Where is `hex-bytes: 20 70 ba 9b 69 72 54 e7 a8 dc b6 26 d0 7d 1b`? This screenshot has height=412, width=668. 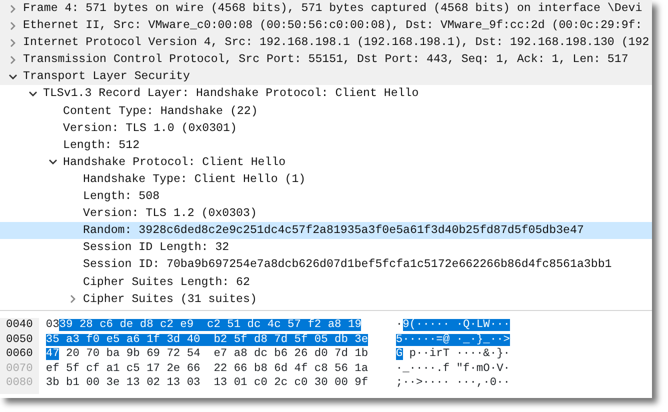 hex-bytes: 20 70 ba 9b 69 72 54 e7 a8 dc b6 26 d0 7d 1b is located at coordinates (213, 354).